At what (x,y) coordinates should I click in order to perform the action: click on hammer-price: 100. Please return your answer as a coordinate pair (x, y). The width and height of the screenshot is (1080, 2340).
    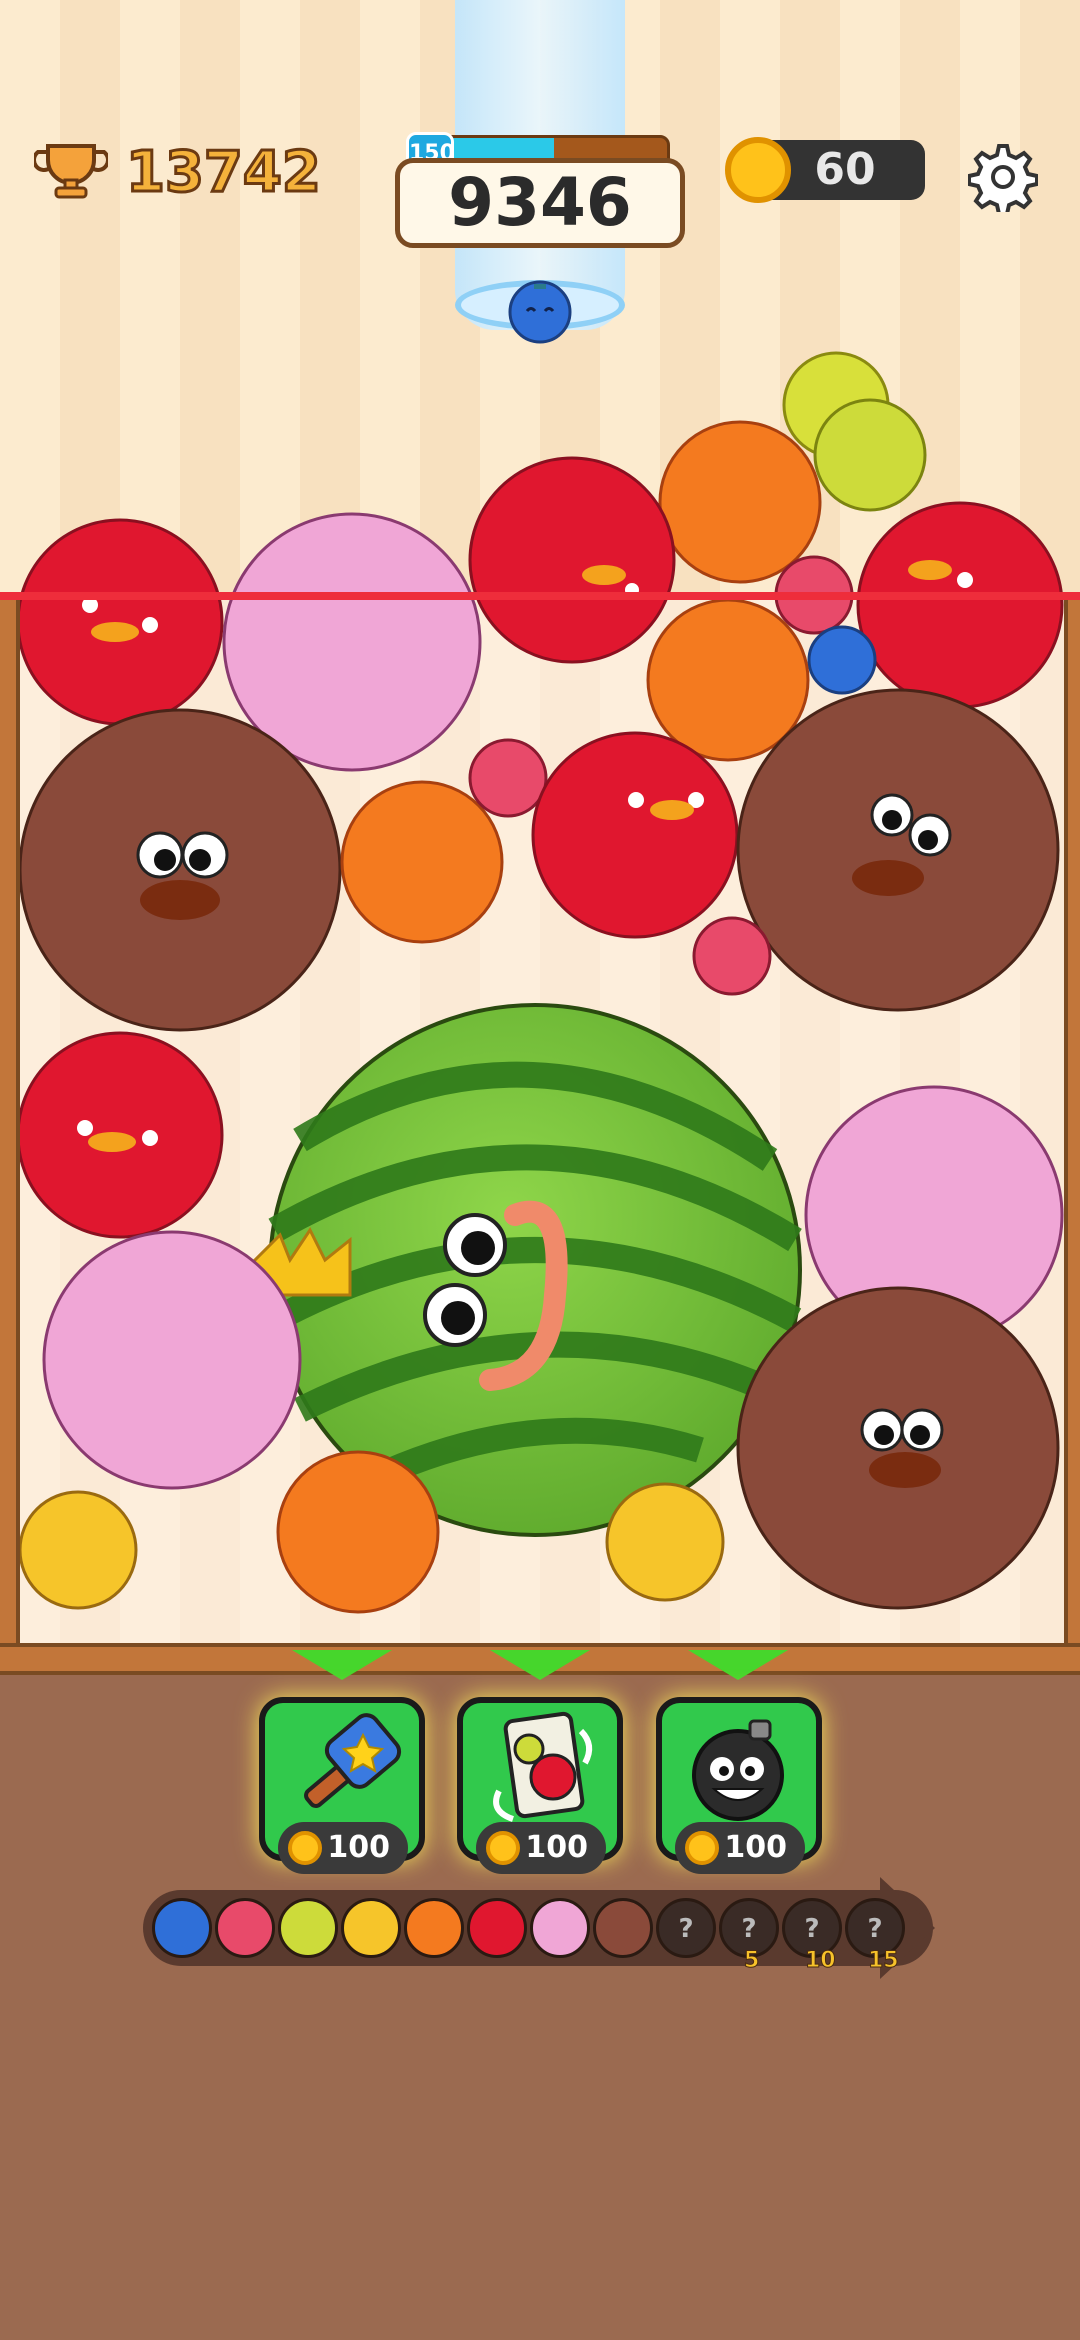
    Looking at the image, I should click on (343, 1848).